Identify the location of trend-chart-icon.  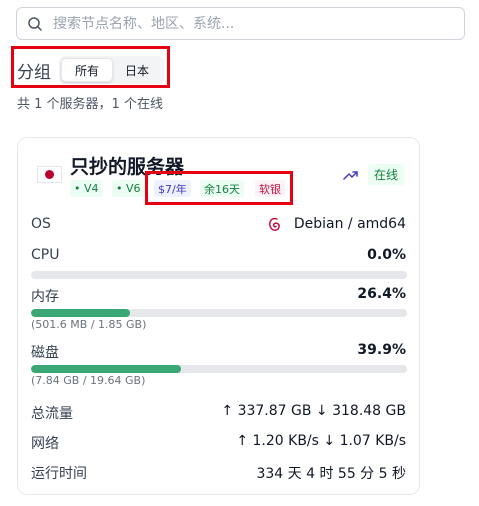
(351, 175).